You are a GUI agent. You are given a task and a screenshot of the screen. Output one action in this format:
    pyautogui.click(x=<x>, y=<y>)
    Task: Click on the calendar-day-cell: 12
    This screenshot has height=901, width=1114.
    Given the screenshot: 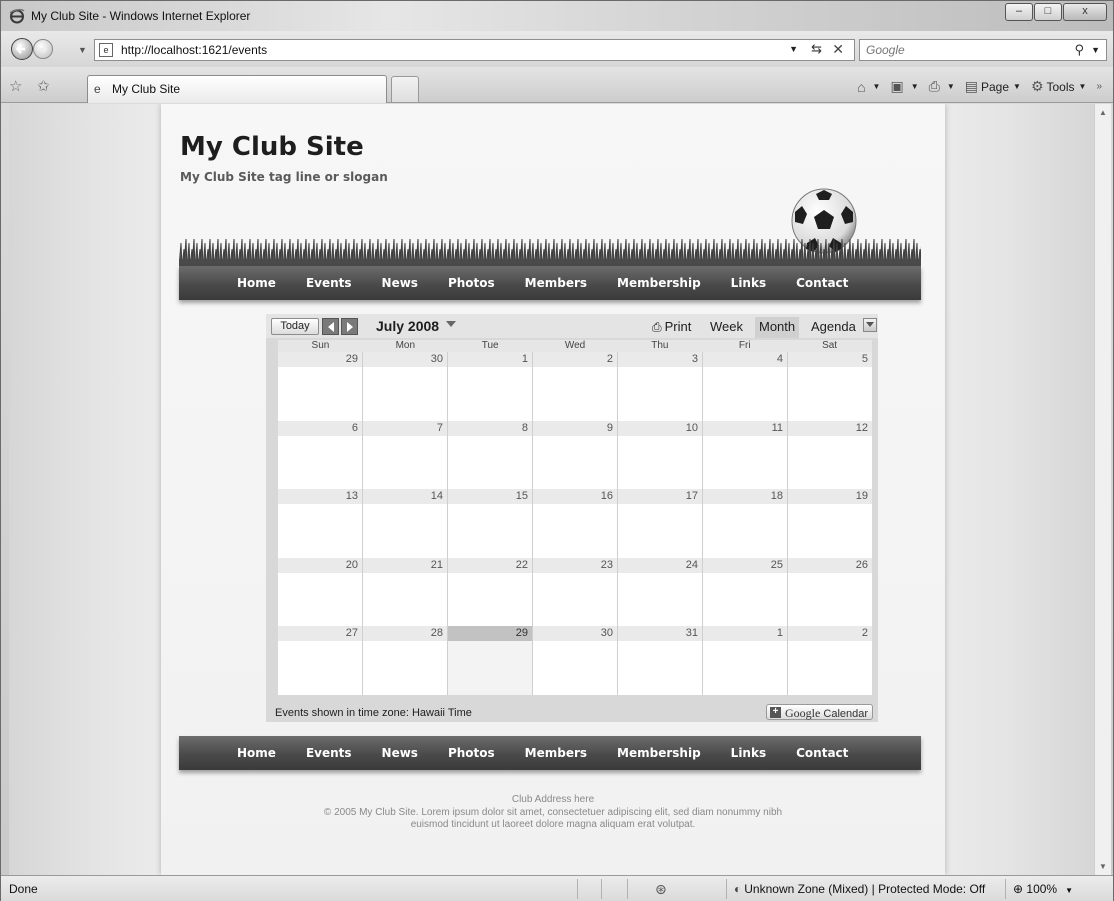 What is the action you would take?
    pyautogui.click(x=830, y=455)
    